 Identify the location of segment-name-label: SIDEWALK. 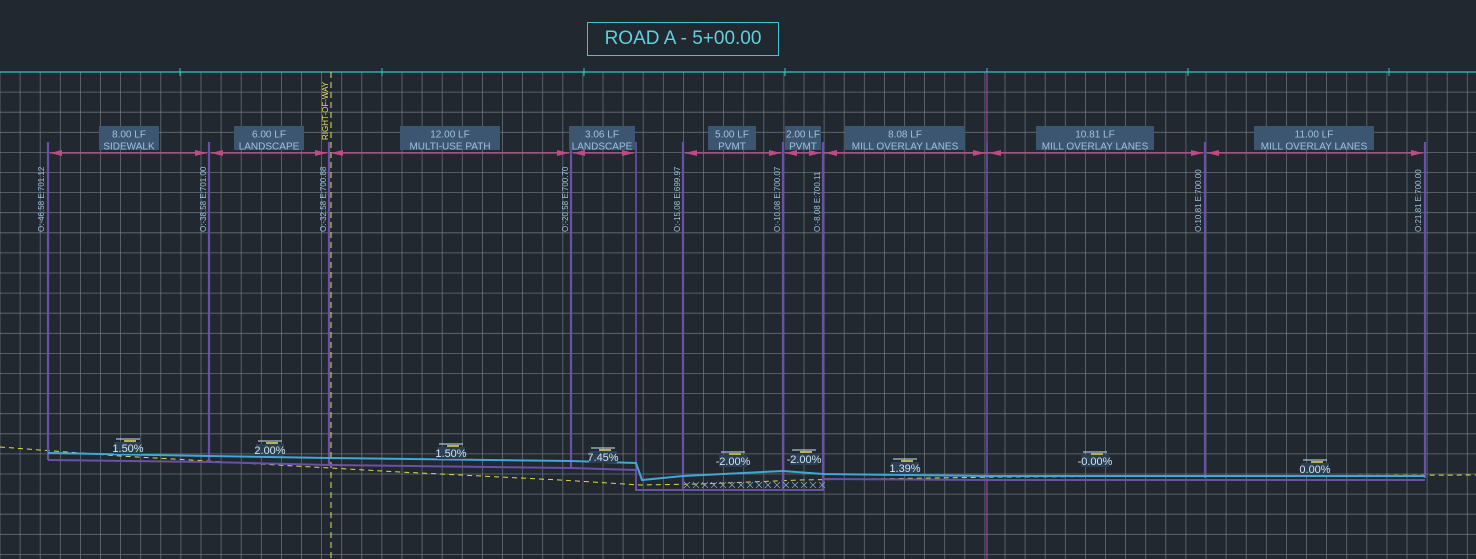
(129, 147).